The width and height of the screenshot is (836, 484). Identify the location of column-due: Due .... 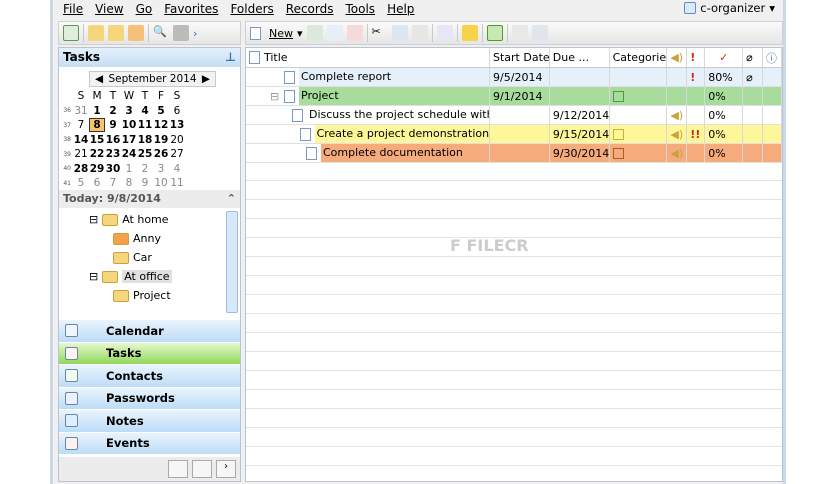
(580, 57).